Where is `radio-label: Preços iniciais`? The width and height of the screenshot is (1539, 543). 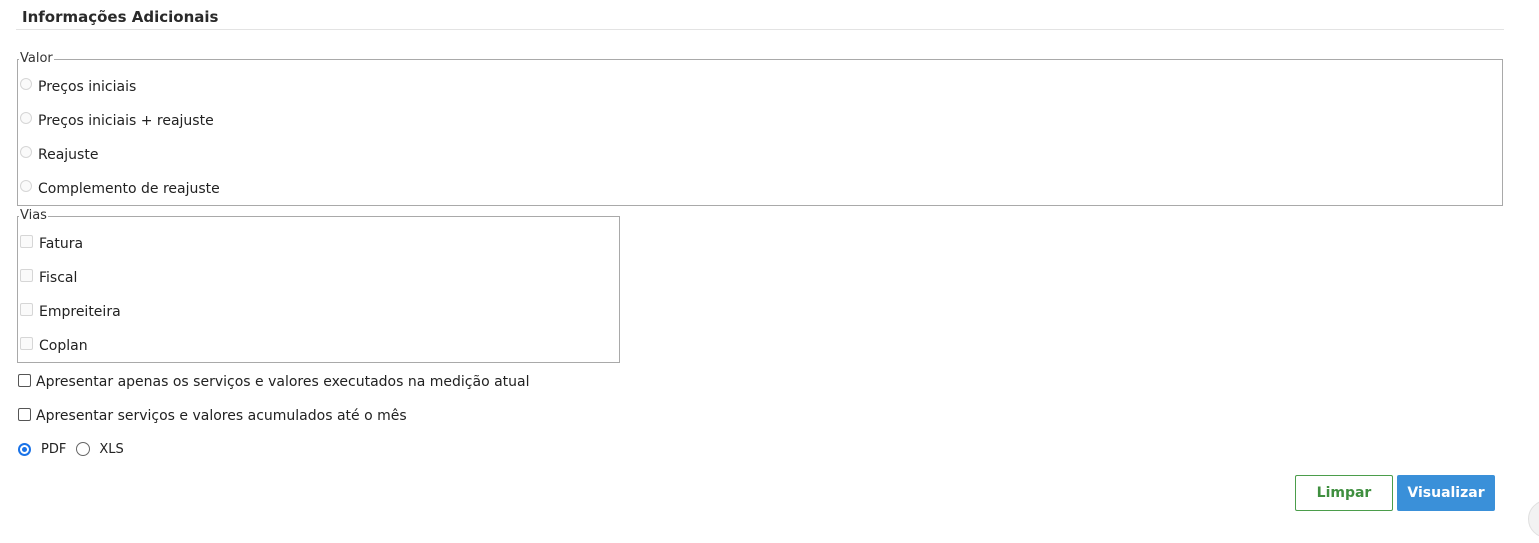 radio-label: Preços iniciais is located at coordinates (87, 87).